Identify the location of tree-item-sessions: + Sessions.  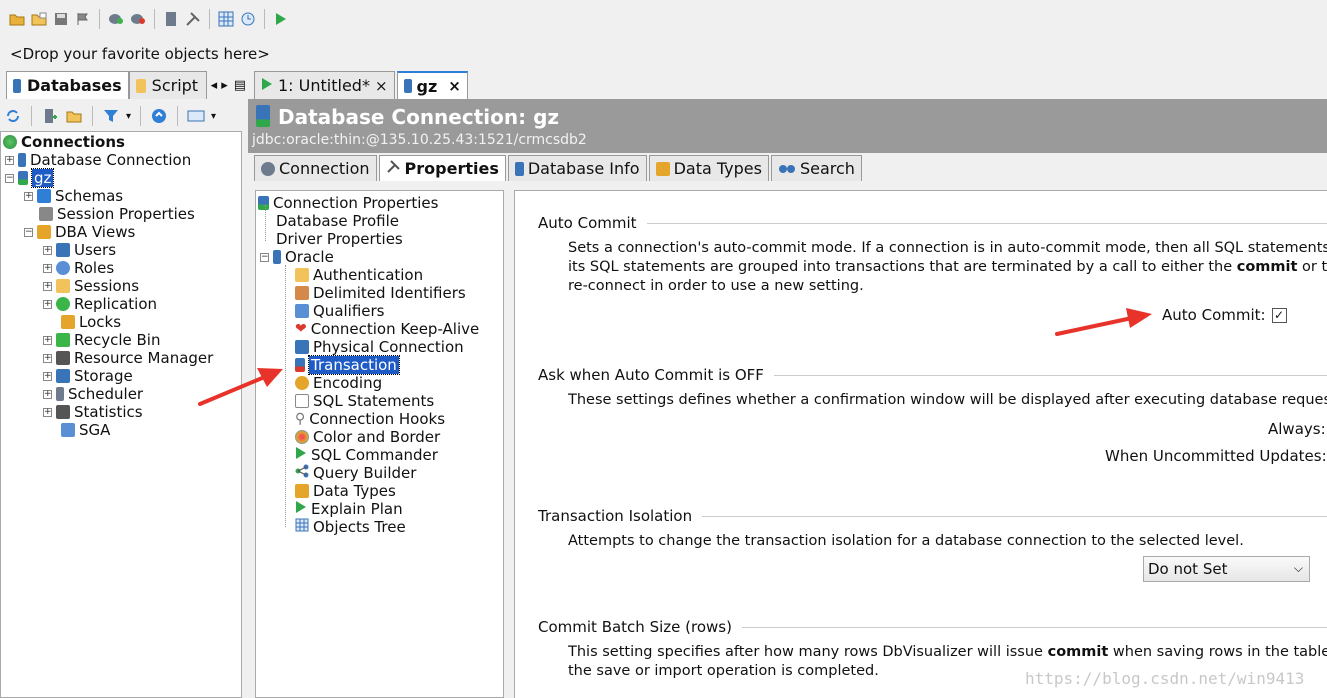
(91, 286).